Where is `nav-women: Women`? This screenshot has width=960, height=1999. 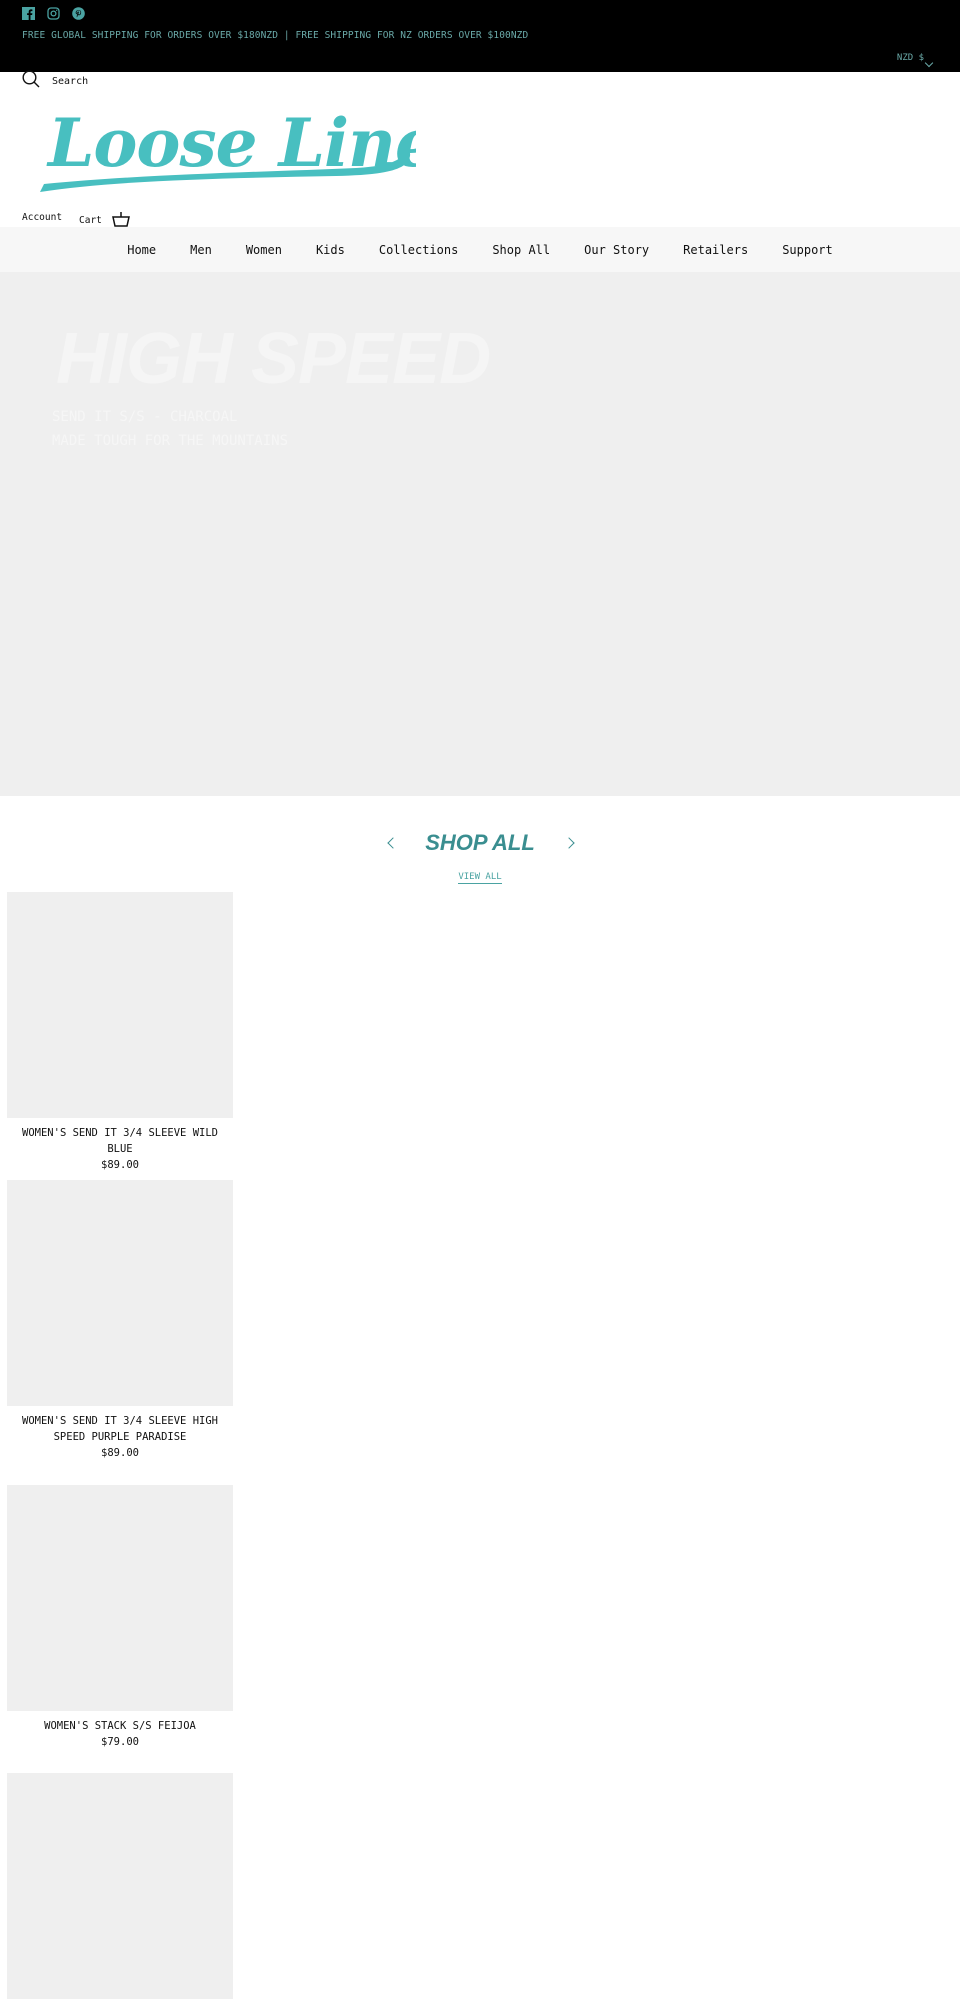
nav-women: Women is located at coordinates (264, 250).